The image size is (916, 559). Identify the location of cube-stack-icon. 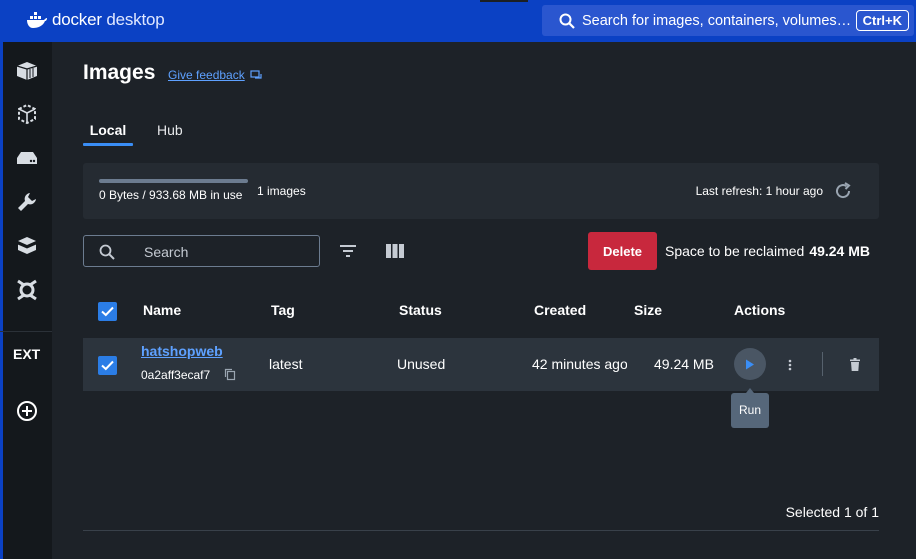
(27, 245).